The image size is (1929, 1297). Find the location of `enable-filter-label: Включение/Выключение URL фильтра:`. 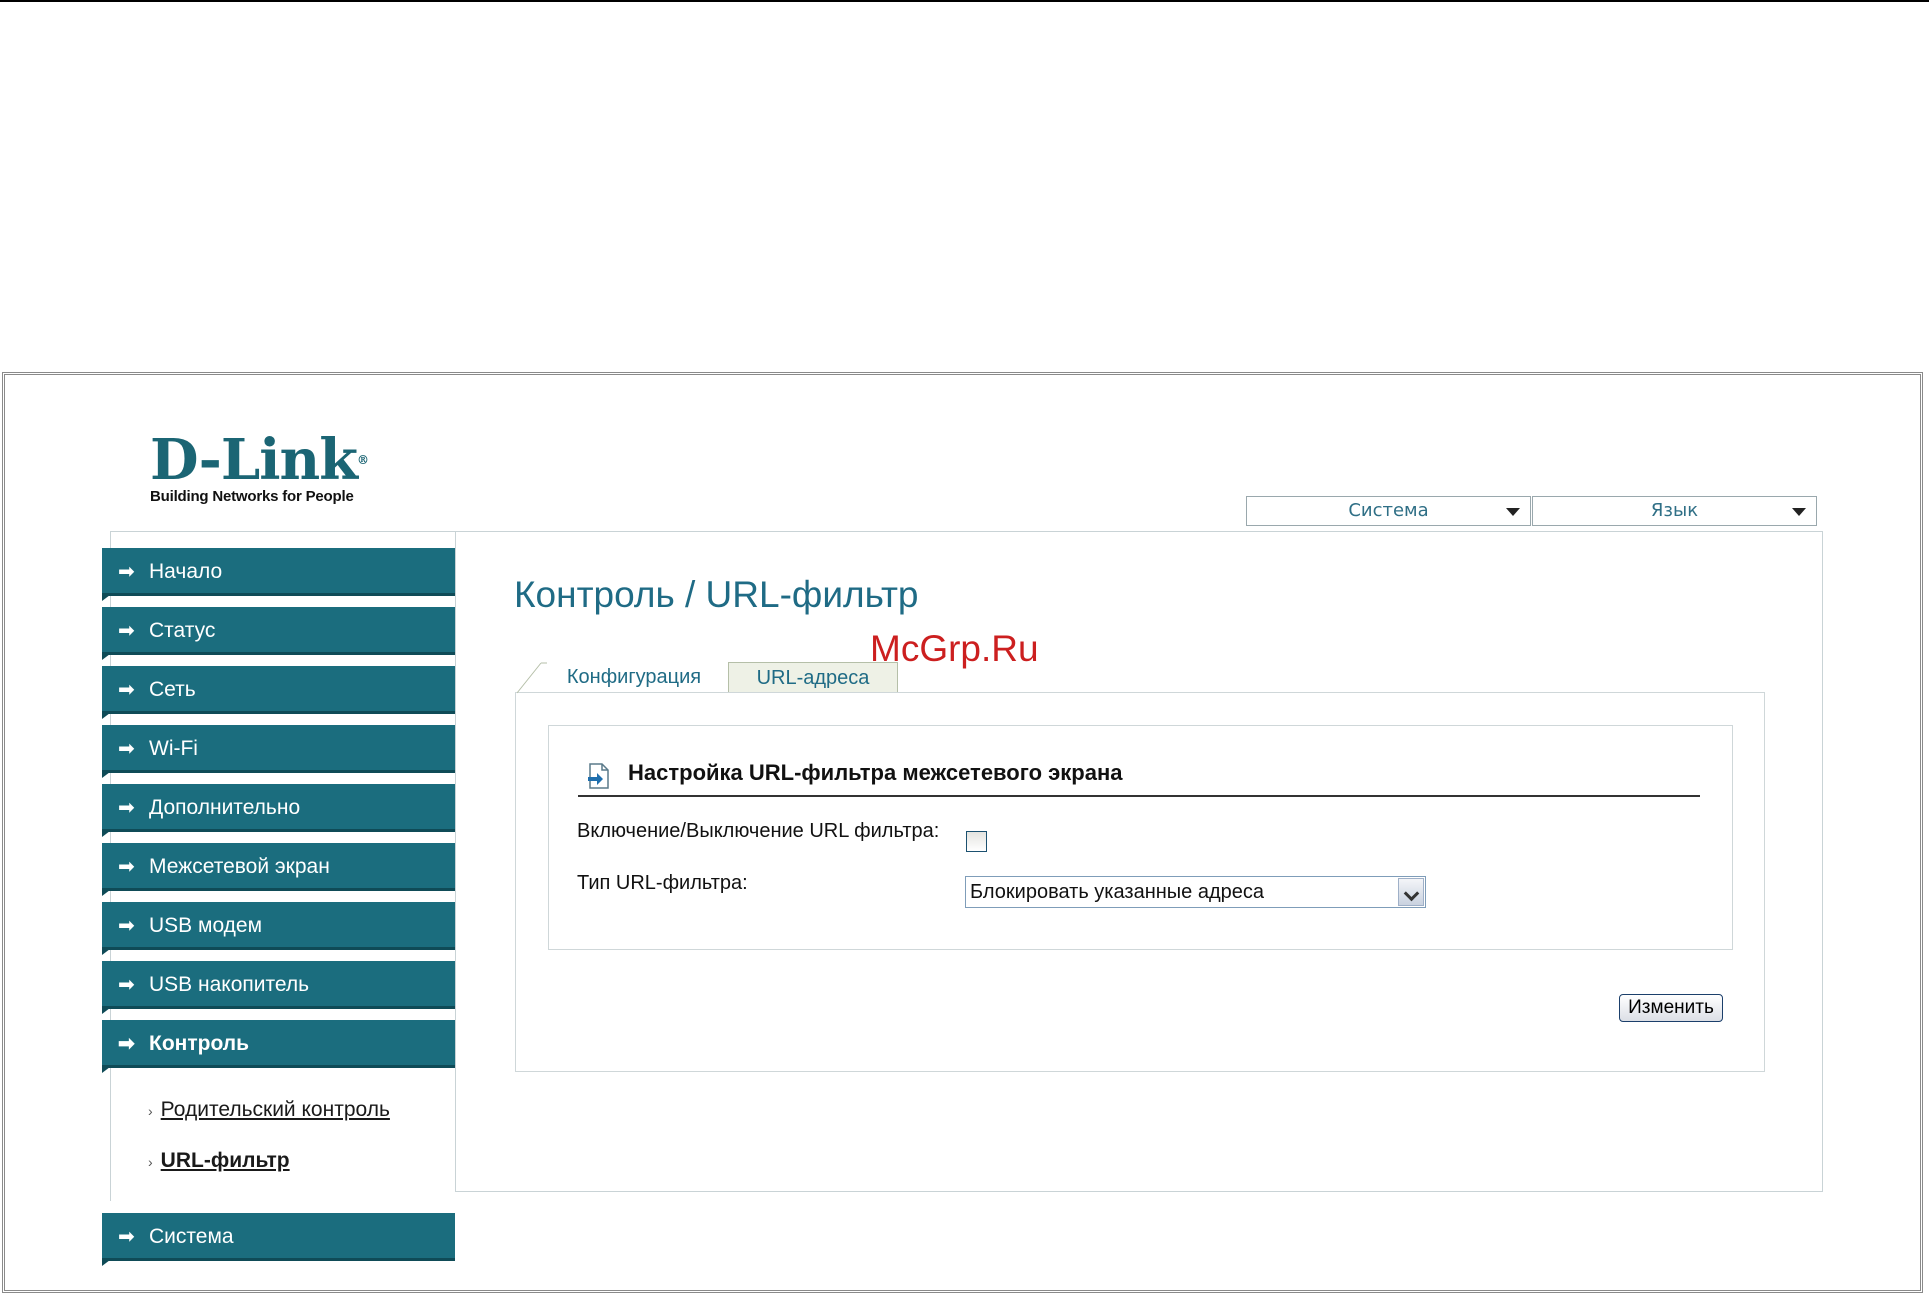

enable-filter-label: Включение/Выключение URL фильтра: is located at coordinates (758, 831).